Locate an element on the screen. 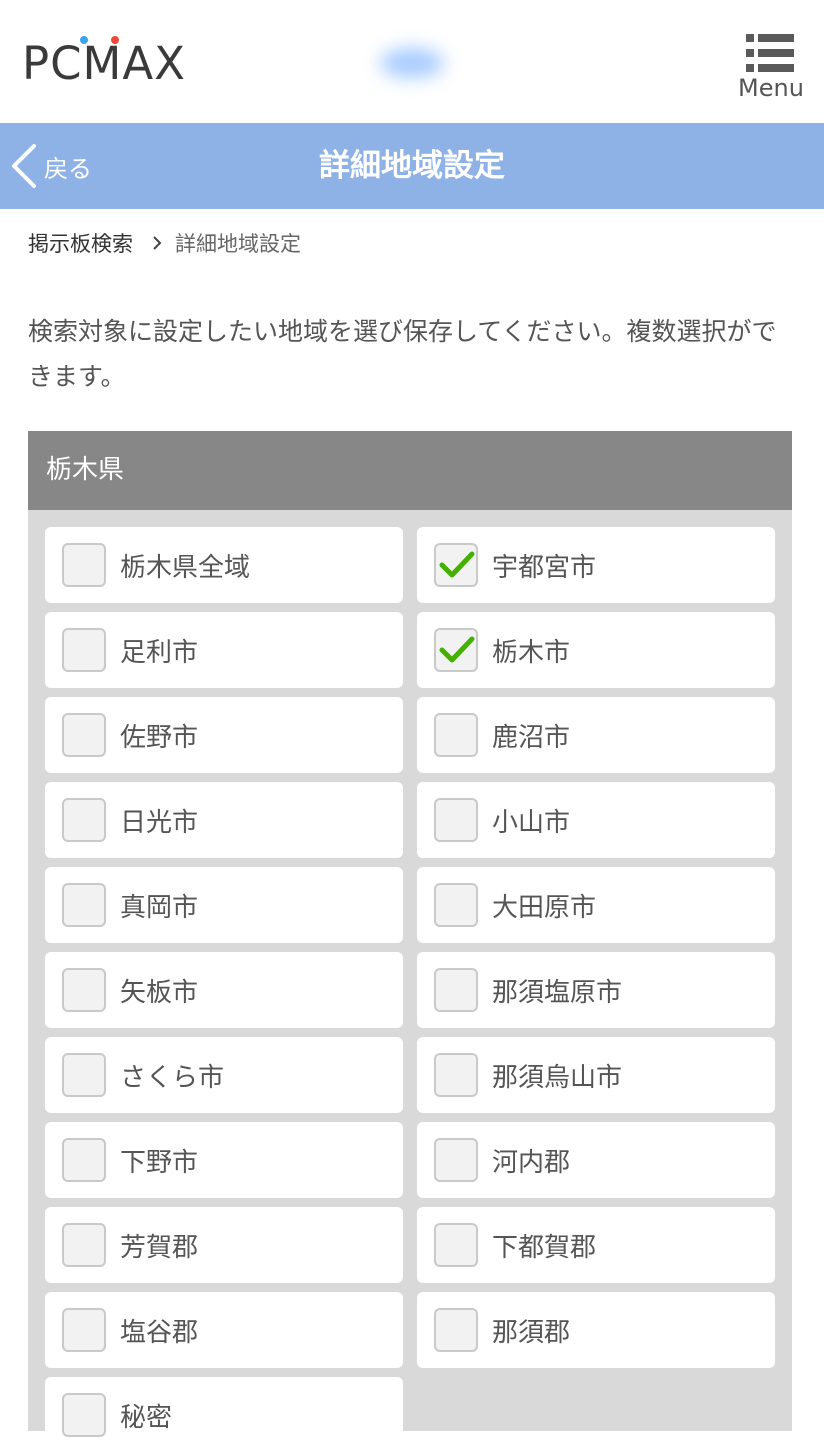  region-option: 下野市 is located at coordinates (224, 1160).